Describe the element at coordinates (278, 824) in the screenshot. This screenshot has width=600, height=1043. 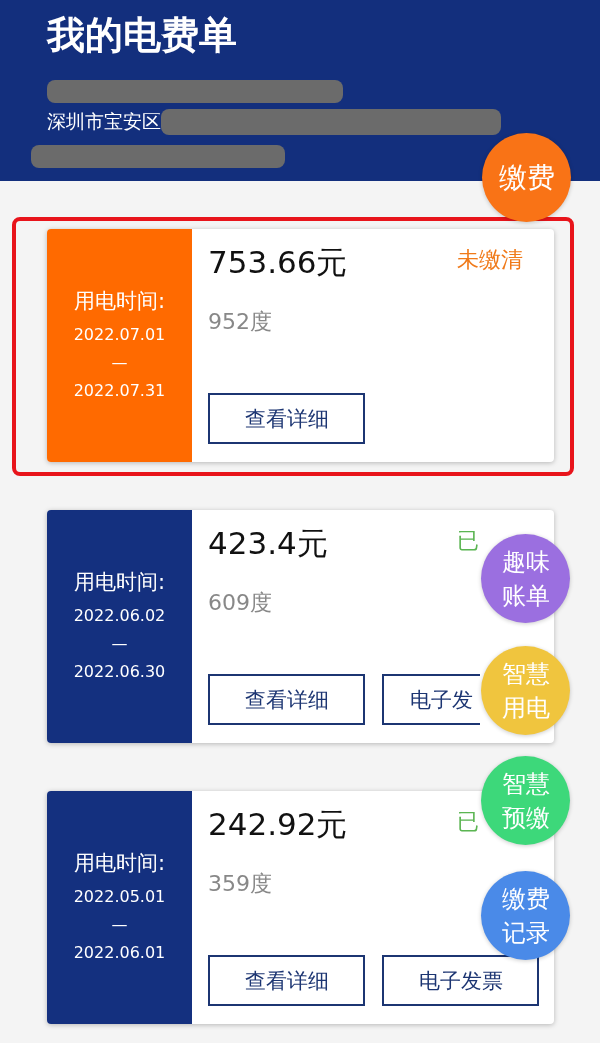
I see `bill-amount: 242.92元` at that location.